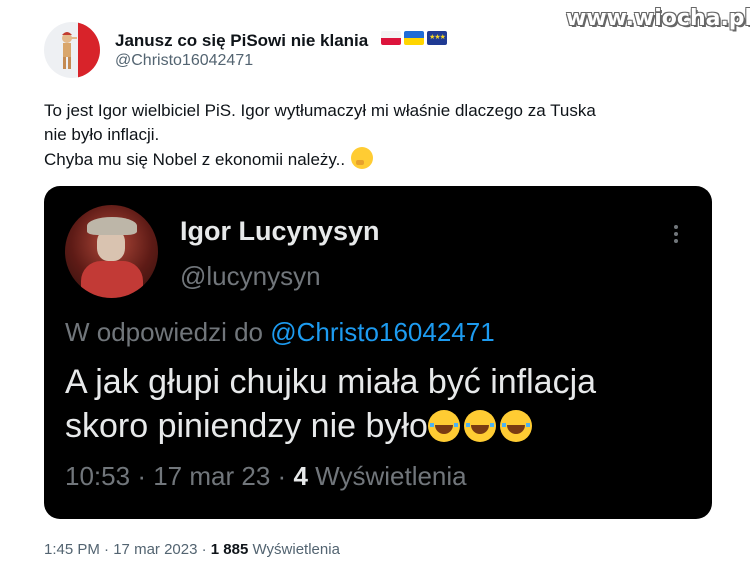  Describe the element at coordinates (300, 476) in the screenshot. I see `embedded-views-count: 4` at that location.